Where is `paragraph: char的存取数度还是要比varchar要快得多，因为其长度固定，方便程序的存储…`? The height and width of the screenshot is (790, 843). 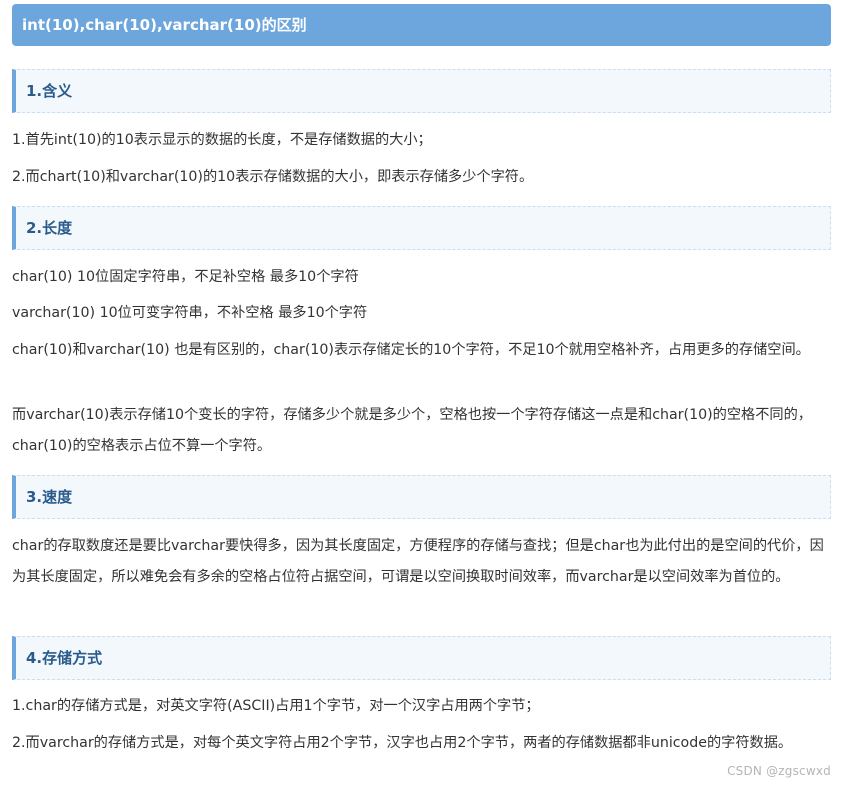
paragraph: char的存取数度还是要比varchar要快得多，因为其长度固定，方便程序的存储… is located at coordinates (418, 561).